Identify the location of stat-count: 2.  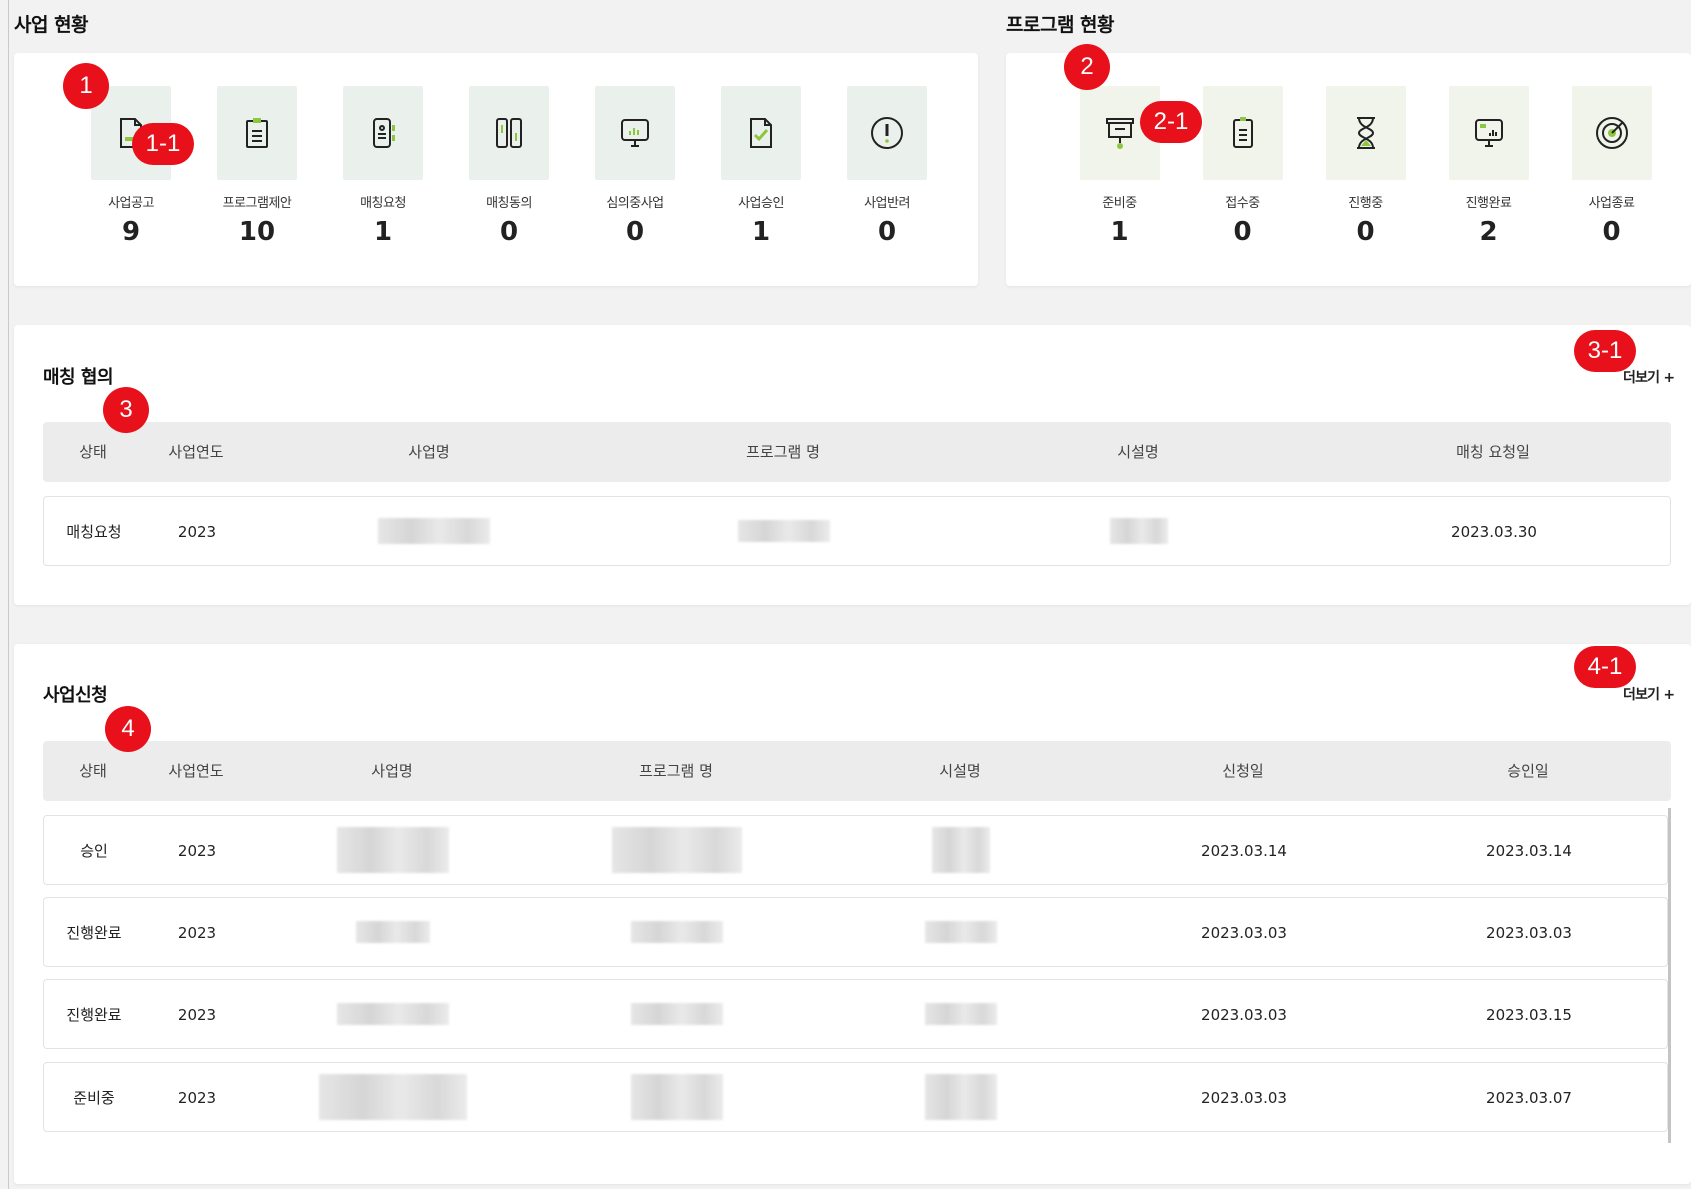
(1488, 232).